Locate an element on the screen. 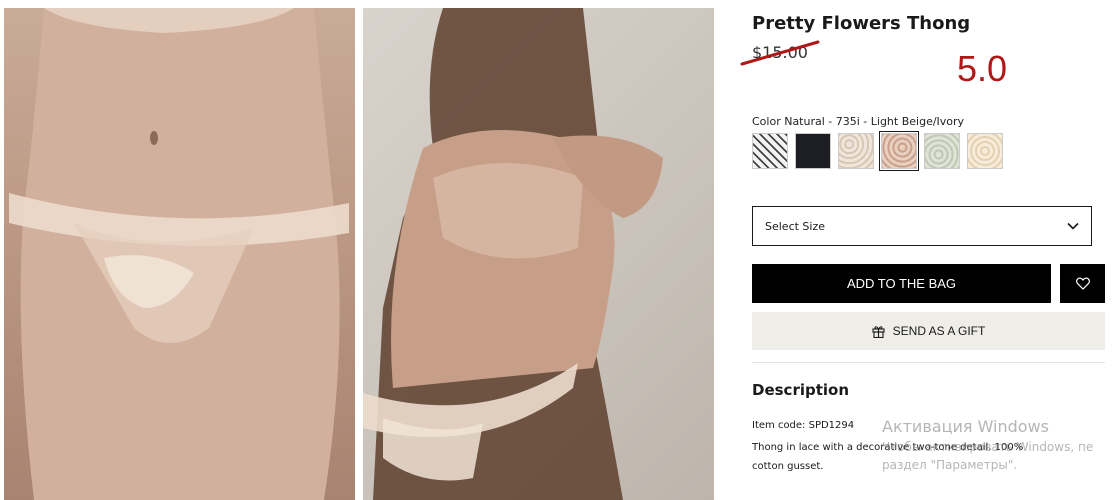 The width and height of the screenshot is (1115, 500). sale-price: 5.0 is located at coordinates (982, 68).